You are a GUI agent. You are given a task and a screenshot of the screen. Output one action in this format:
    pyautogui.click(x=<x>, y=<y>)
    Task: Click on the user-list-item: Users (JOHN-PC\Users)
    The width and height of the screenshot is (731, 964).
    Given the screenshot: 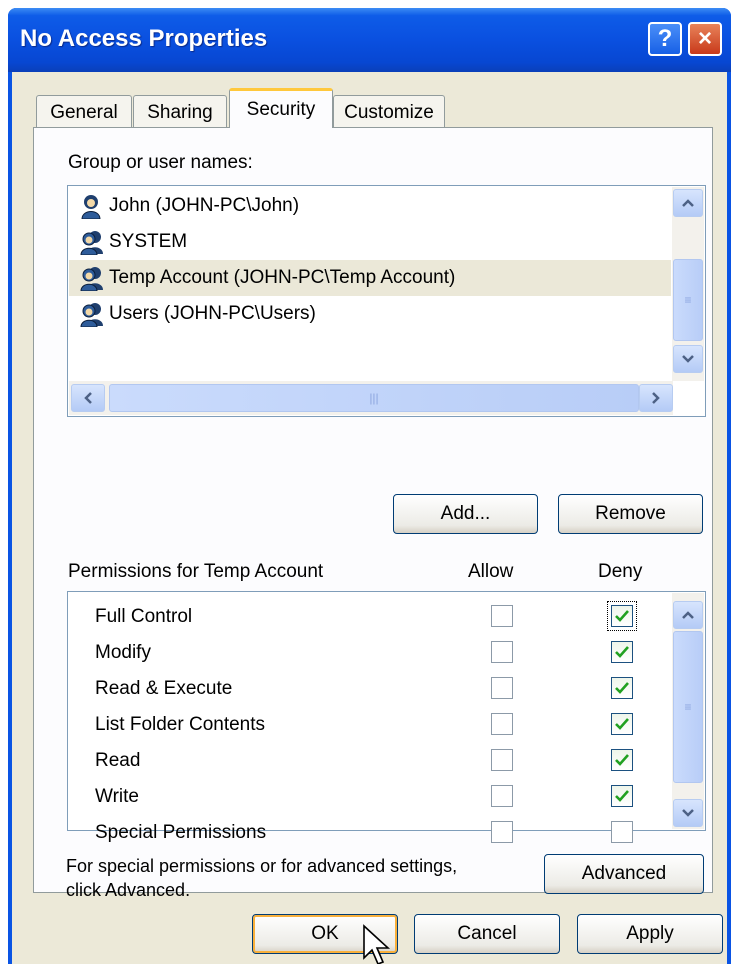 What is the action you would take?
    pyautogui.click(x=370, y=314)
    